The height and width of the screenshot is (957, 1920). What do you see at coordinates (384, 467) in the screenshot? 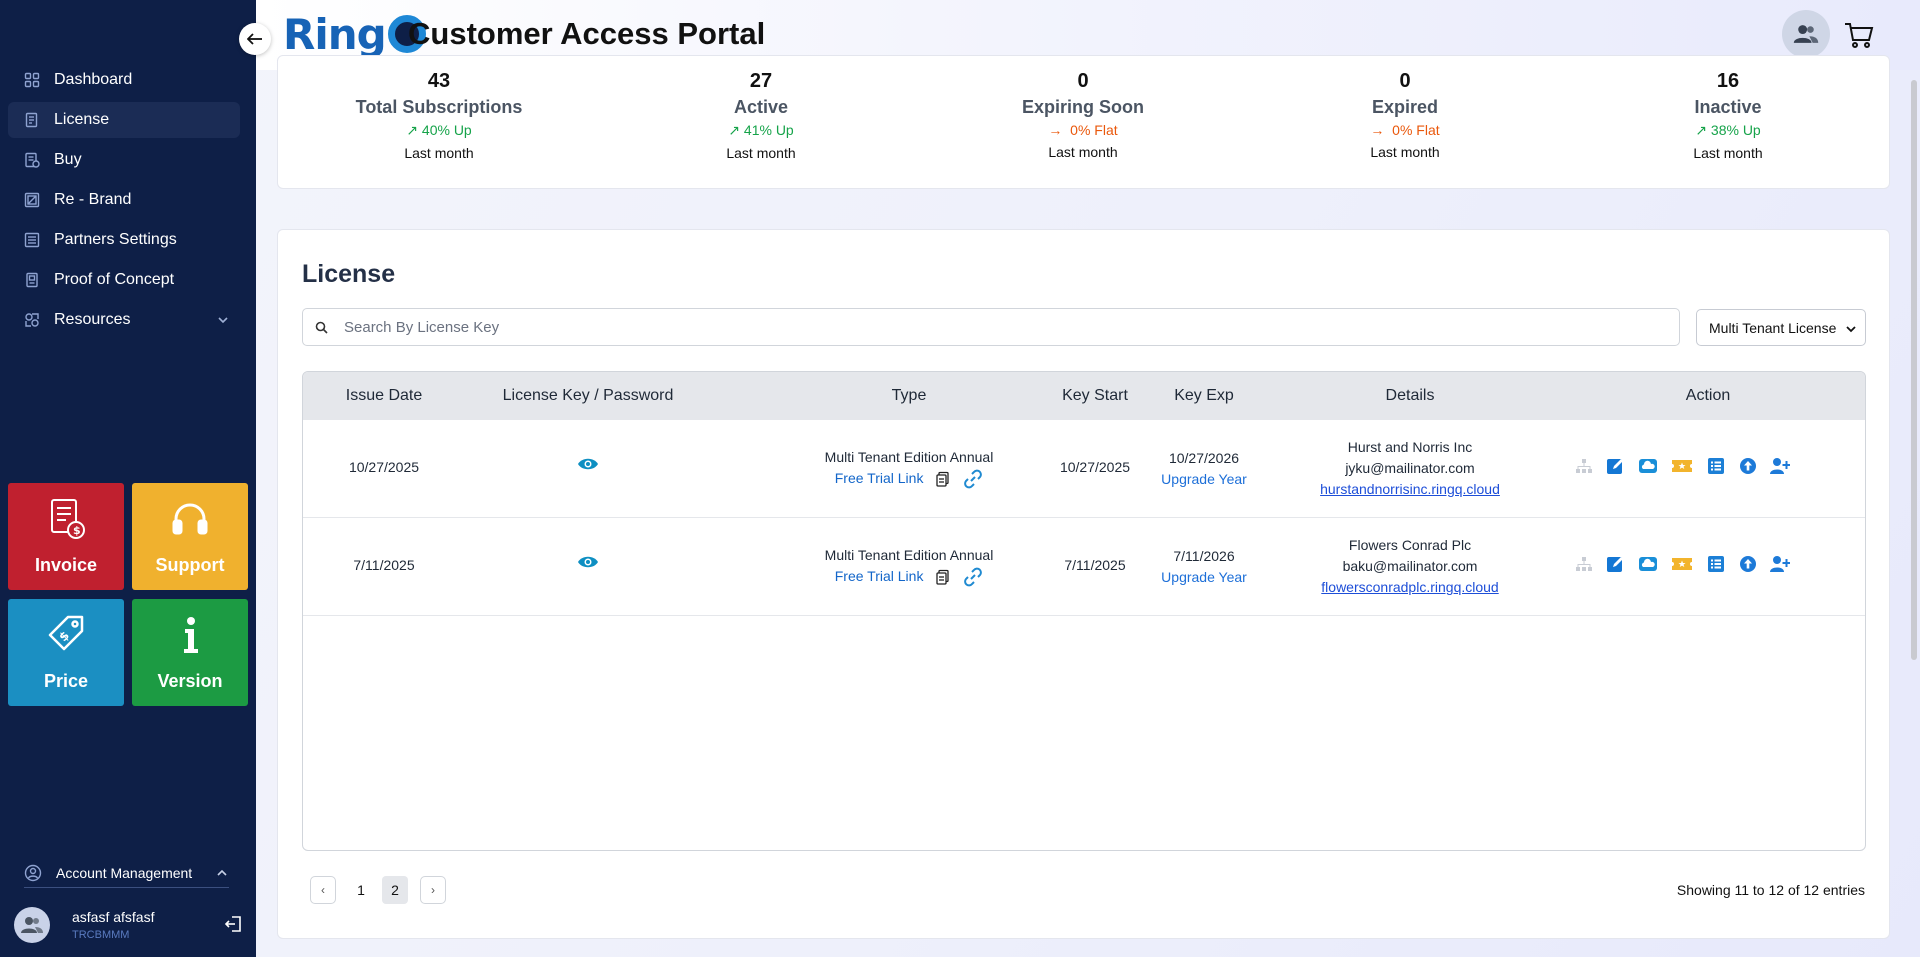
I see `issue-date: 10/27/2025` at bounding box center [384, 467].